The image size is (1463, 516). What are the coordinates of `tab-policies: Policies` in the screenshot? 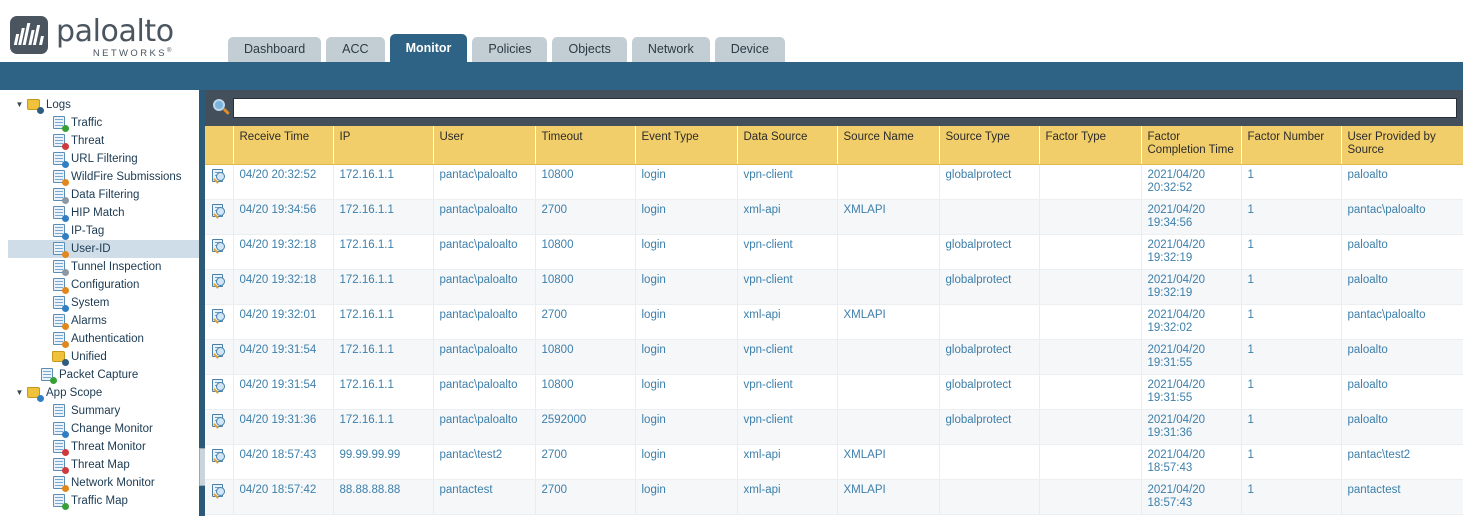 It's located at (510, 49).